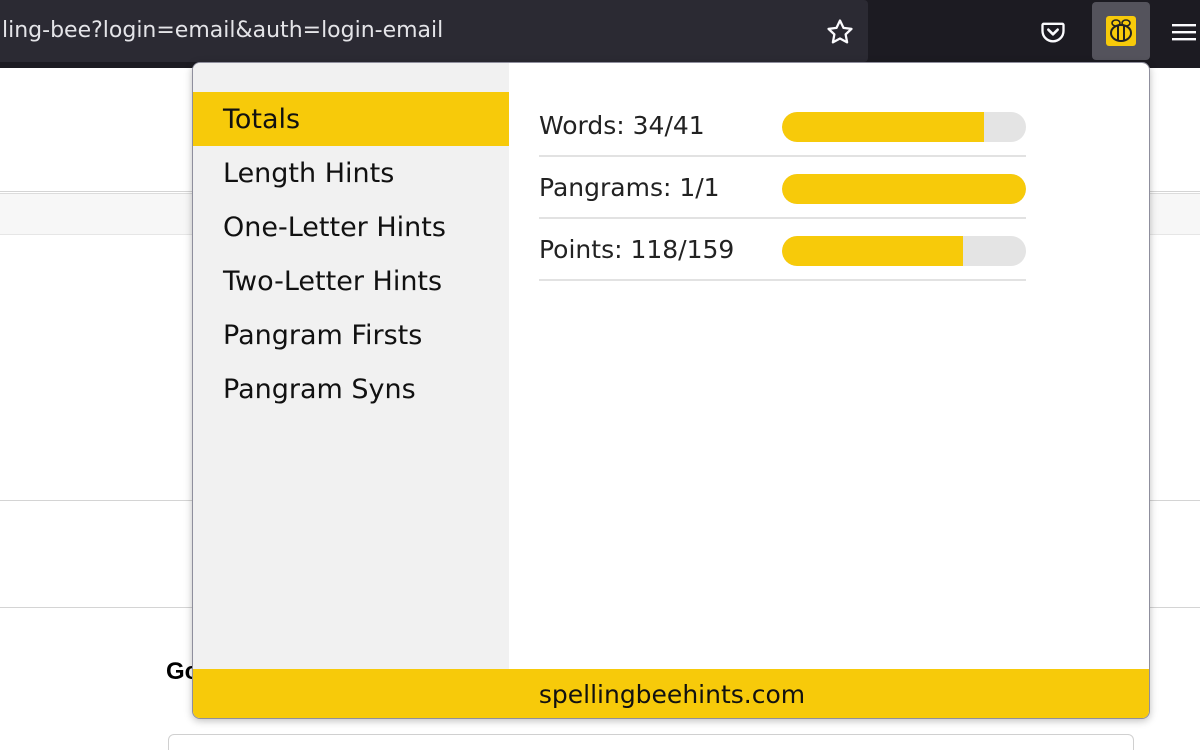  I want to click on url-bar: ling-bee?login=email&auth=login-email, so click(434, 31).